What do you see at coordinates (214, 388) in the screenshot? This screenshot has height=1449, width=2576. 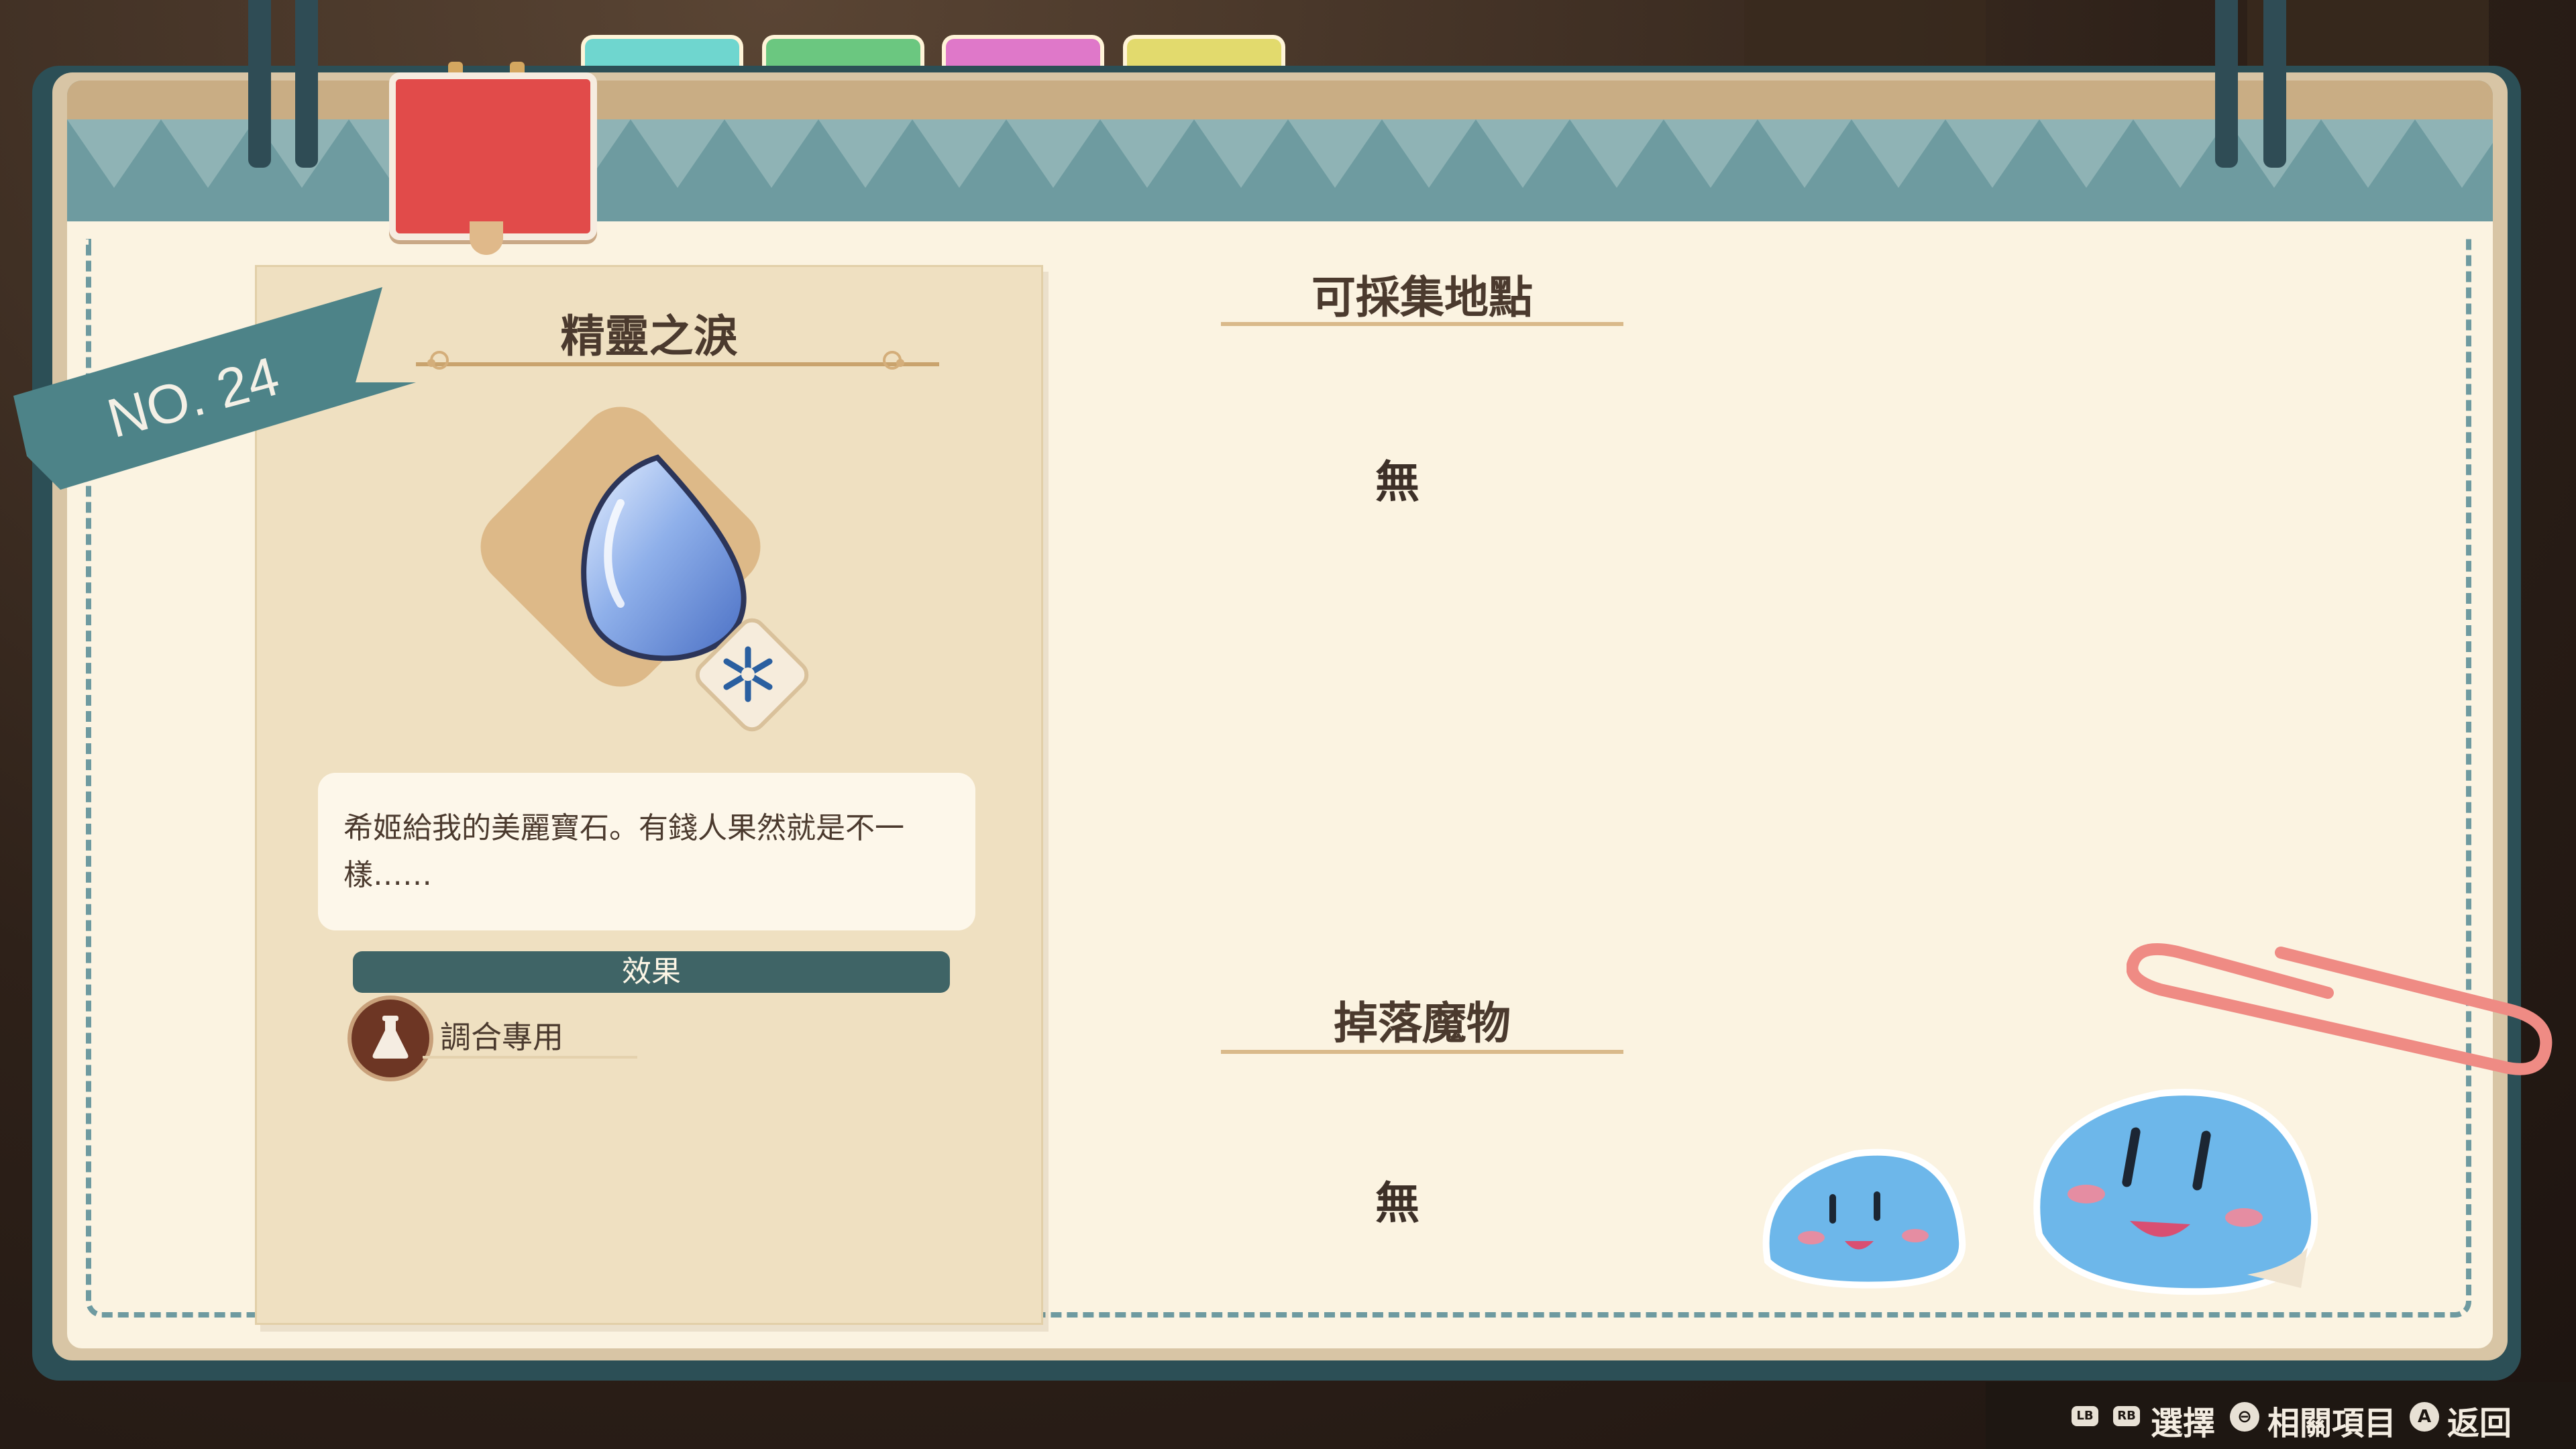 I see `item-number-ribbon: NO. 24` at bounding box center [214, 388].